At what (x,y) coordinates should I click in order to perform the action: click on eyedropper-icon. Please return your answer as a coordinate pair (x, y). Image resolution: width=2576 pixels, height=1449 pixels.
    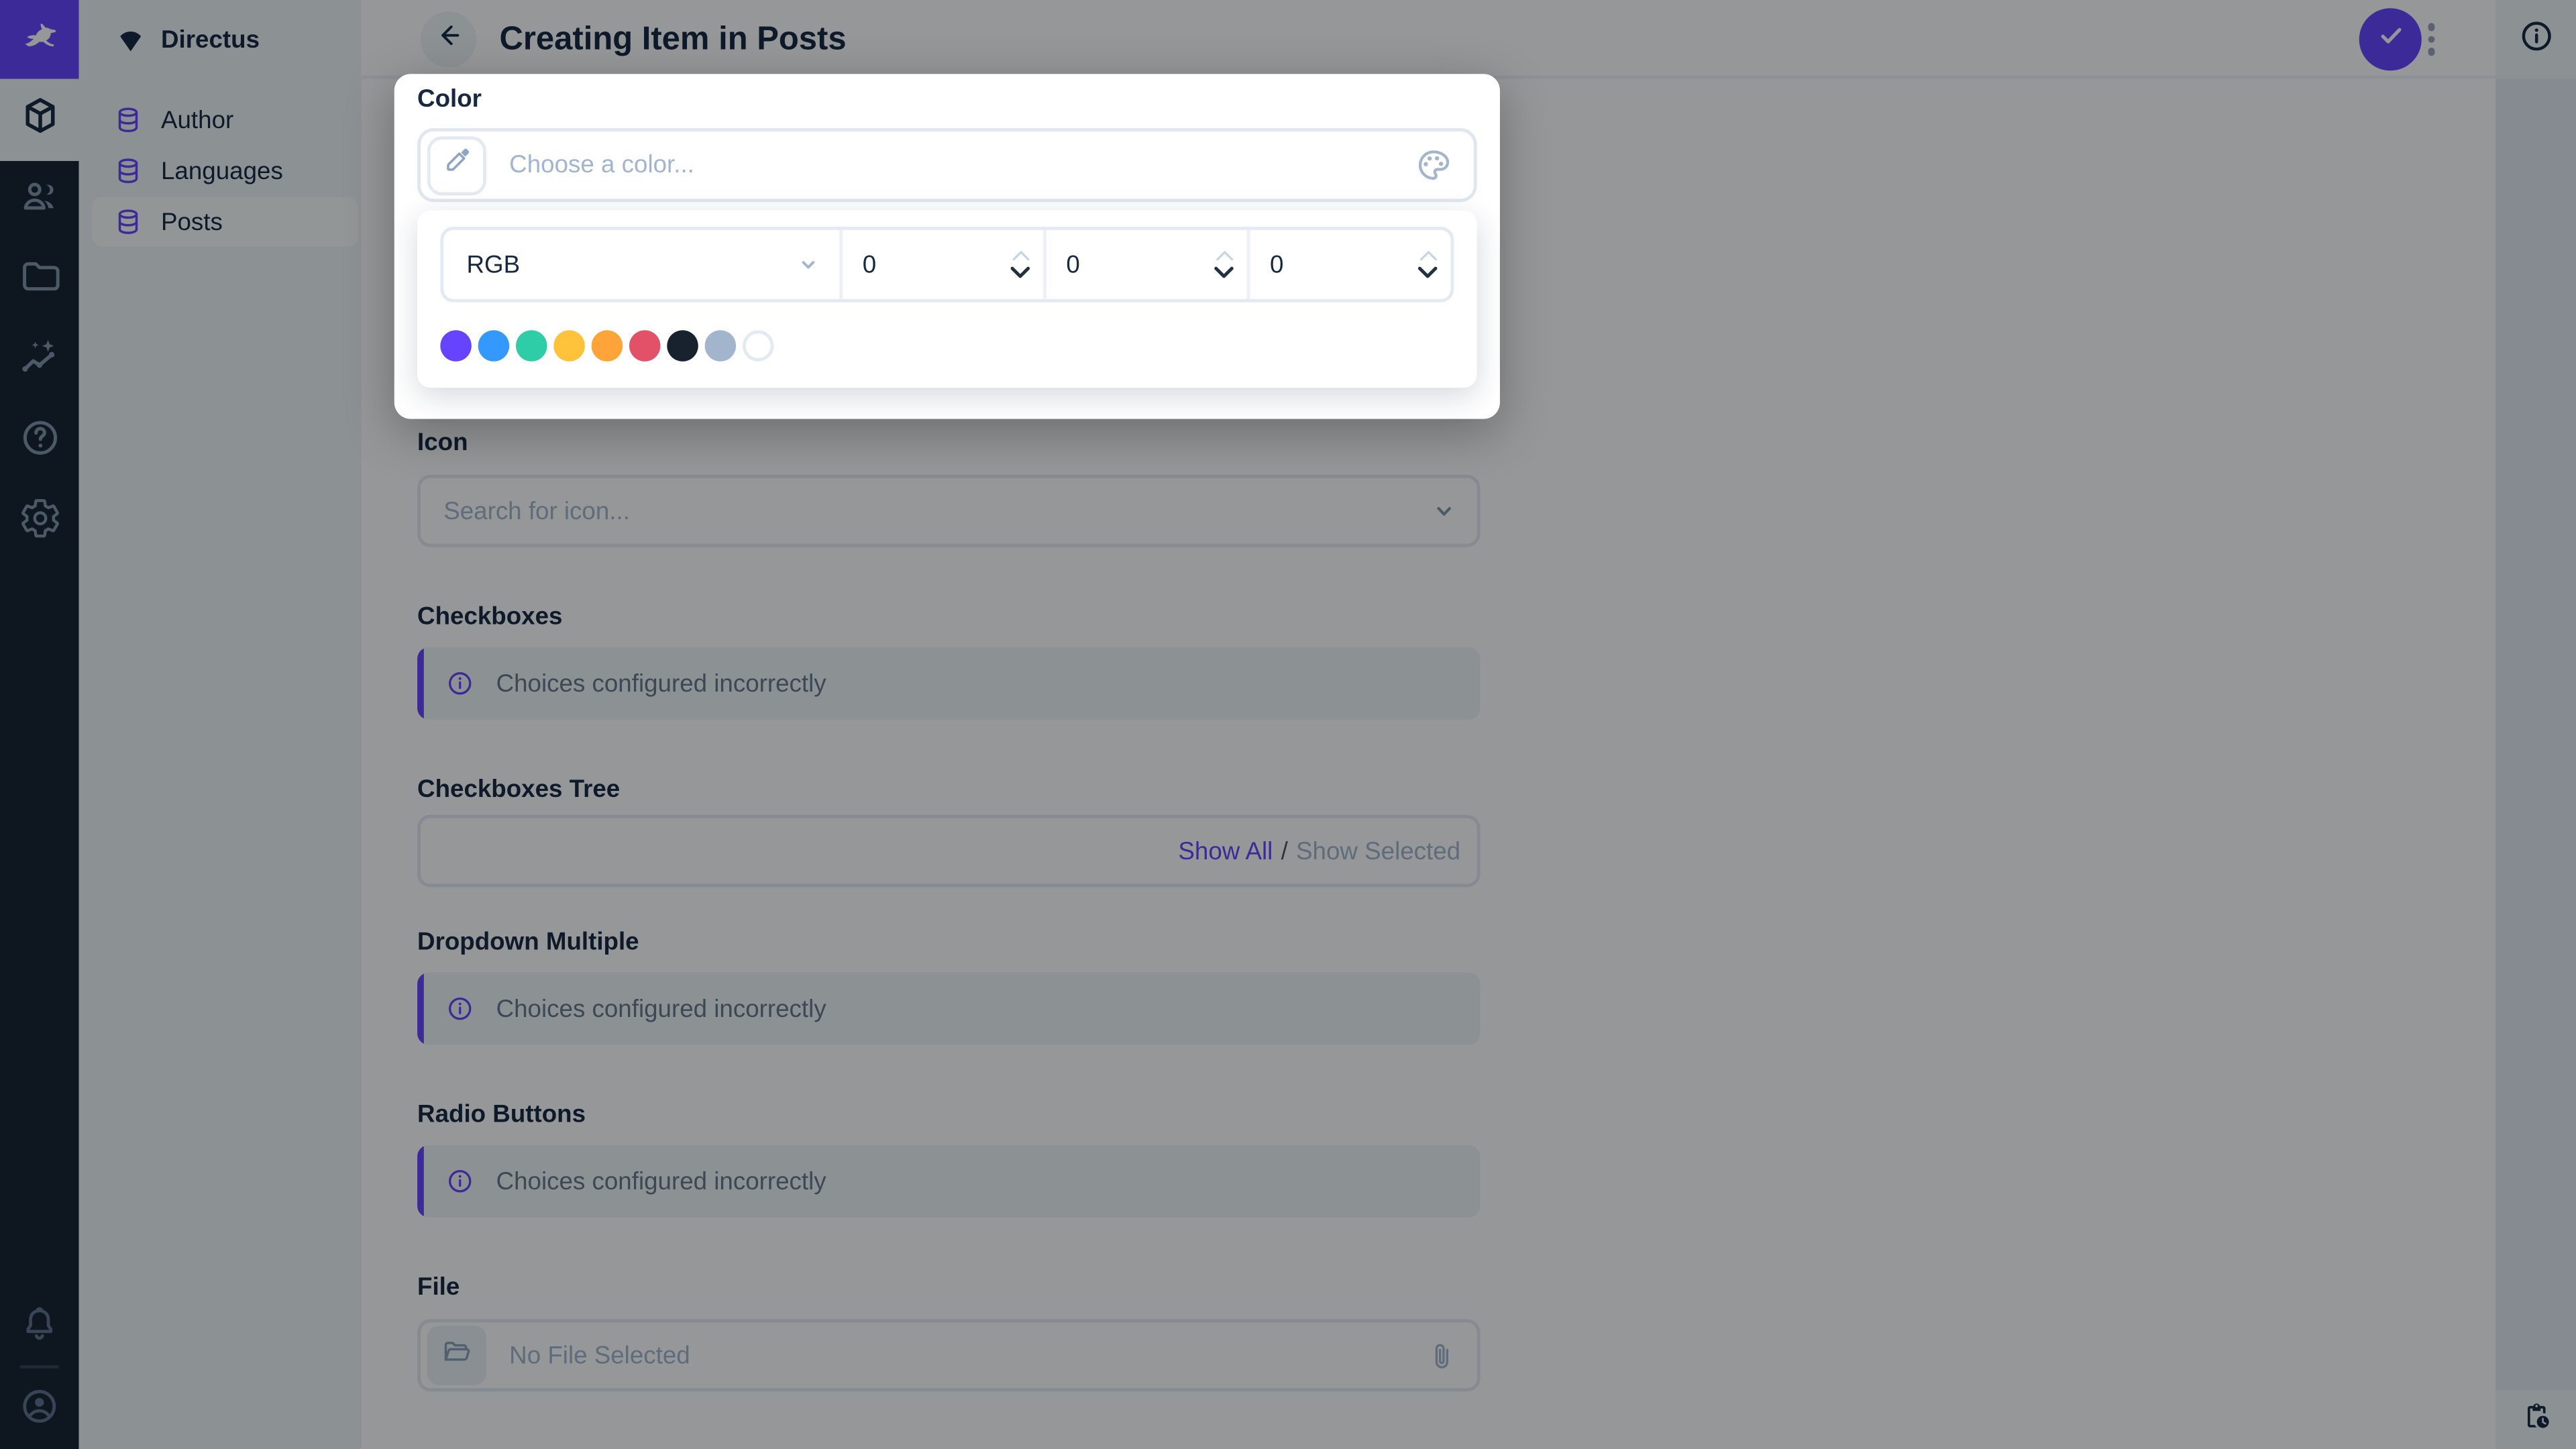
    Looking at the image, I should click on (456, 165).